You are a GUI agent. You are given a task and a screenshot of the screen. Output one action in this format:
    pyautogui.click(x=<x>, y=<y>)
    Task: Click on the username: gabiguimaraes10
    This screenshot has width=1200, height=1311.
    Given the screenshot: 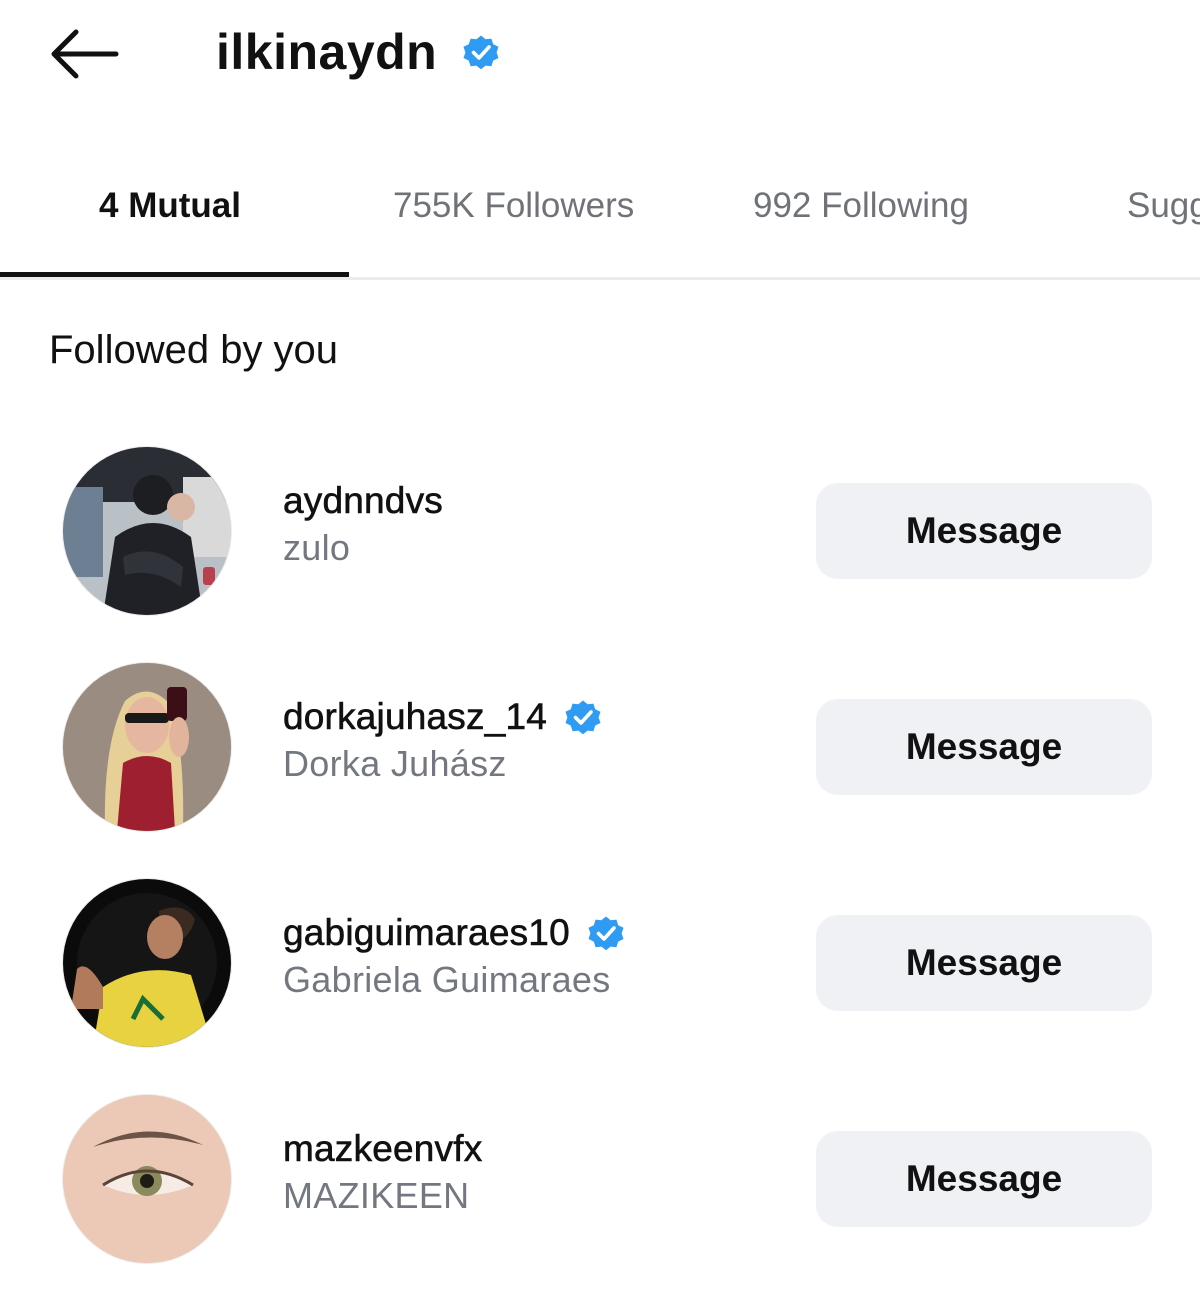 What is the action you would take?
    pyautogui.click(x=426, y=933)
    